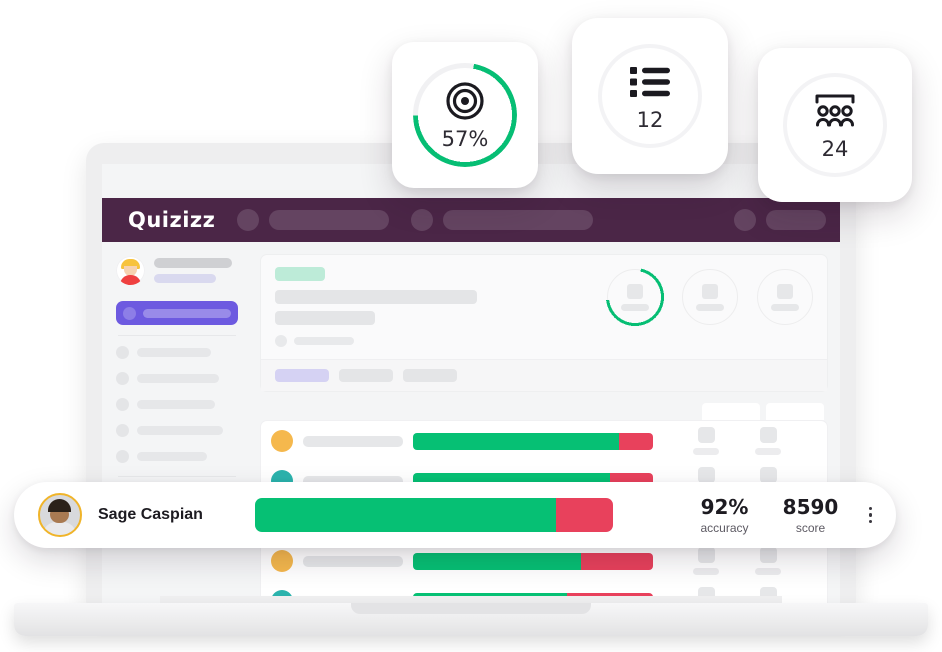 The image size is (942, 652). What do you see at coordinates (405, 515) in the screenshot?
I see `player-progress-correct` at bounding box center [405, 515].